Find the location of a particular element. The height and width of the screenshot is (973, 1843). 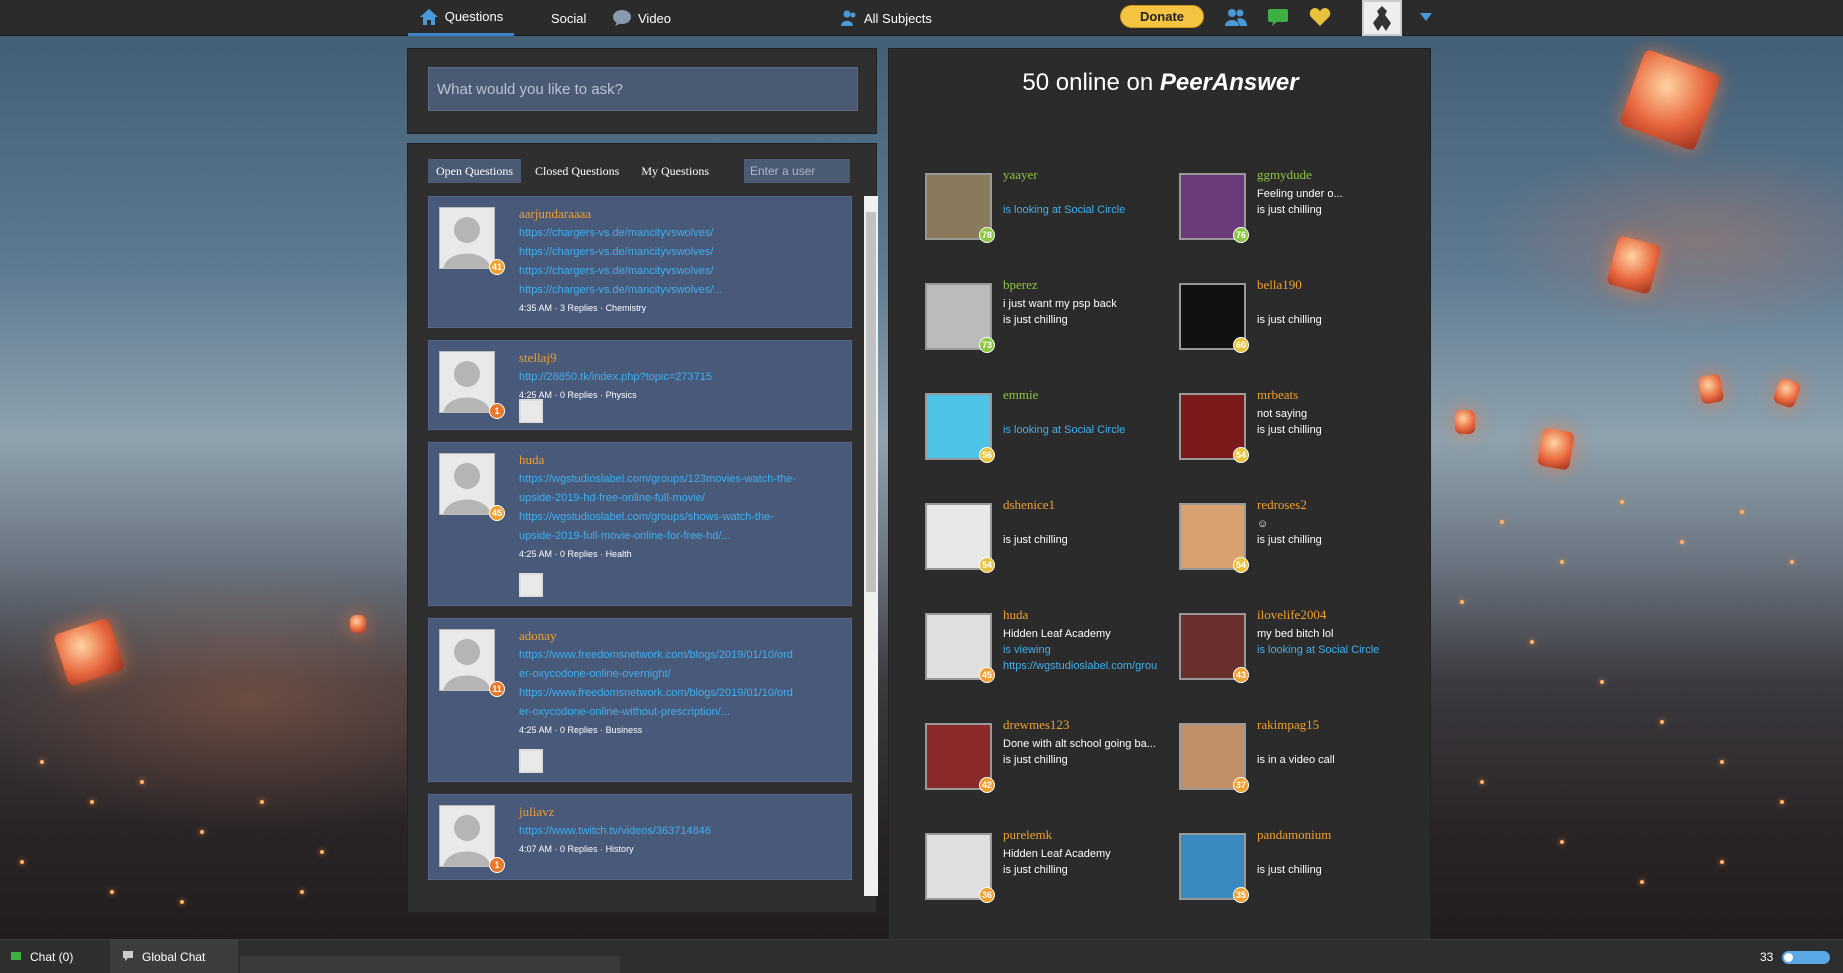

online-username: drewmes123 is located at coordinates (1036, 725).